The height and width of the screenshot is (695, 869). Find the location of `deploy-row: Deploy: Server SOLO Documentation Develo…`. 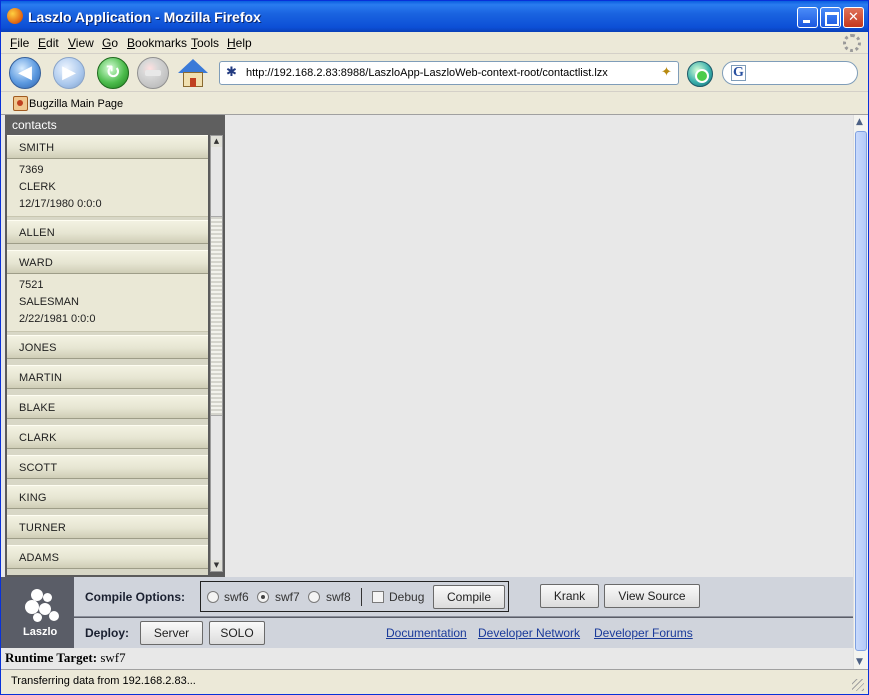

deploy-row: Deploy: Server SOLO Documentation Develo… is located at coordinates (463, 633).